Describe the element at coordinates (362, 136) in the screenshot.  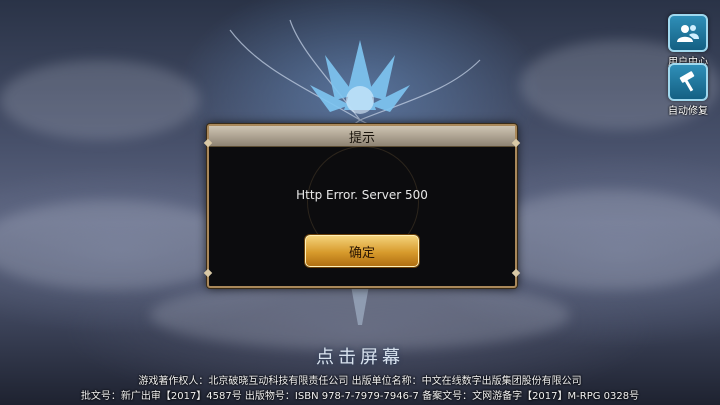
I see `dialog-title: 提示` at that location.